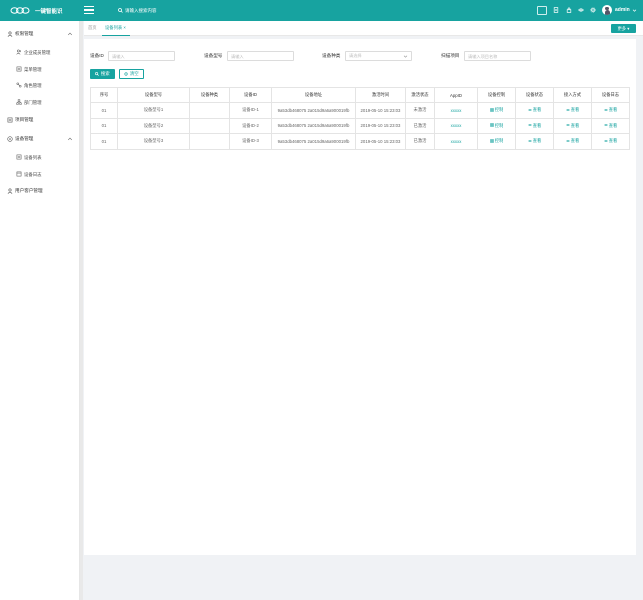 The height and width of the screenshot is (600, 643). I want to click on tab-device-list: 设备列表 ×, so click(115, 28).